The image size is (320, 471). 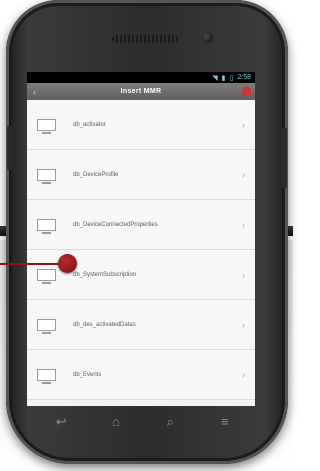 I want to click on battery-icon: ▯, so click(x=231, y=78).